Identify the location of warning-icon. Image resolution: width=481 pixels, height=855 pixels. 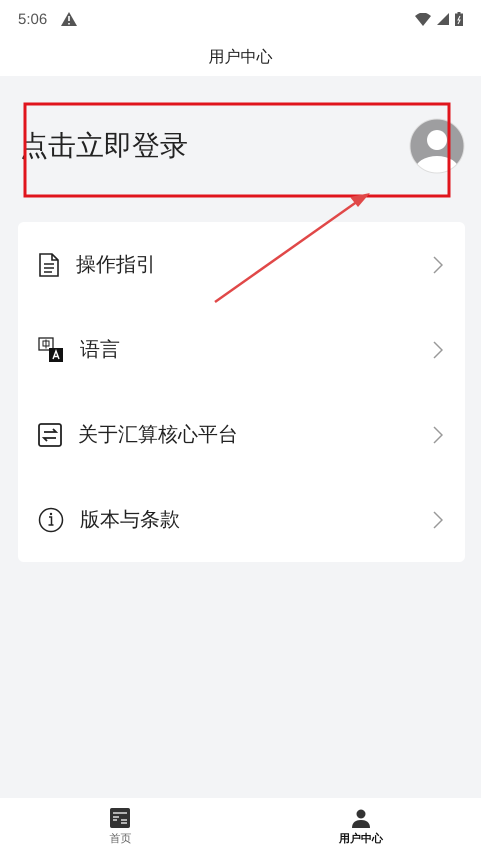
(69, 19).